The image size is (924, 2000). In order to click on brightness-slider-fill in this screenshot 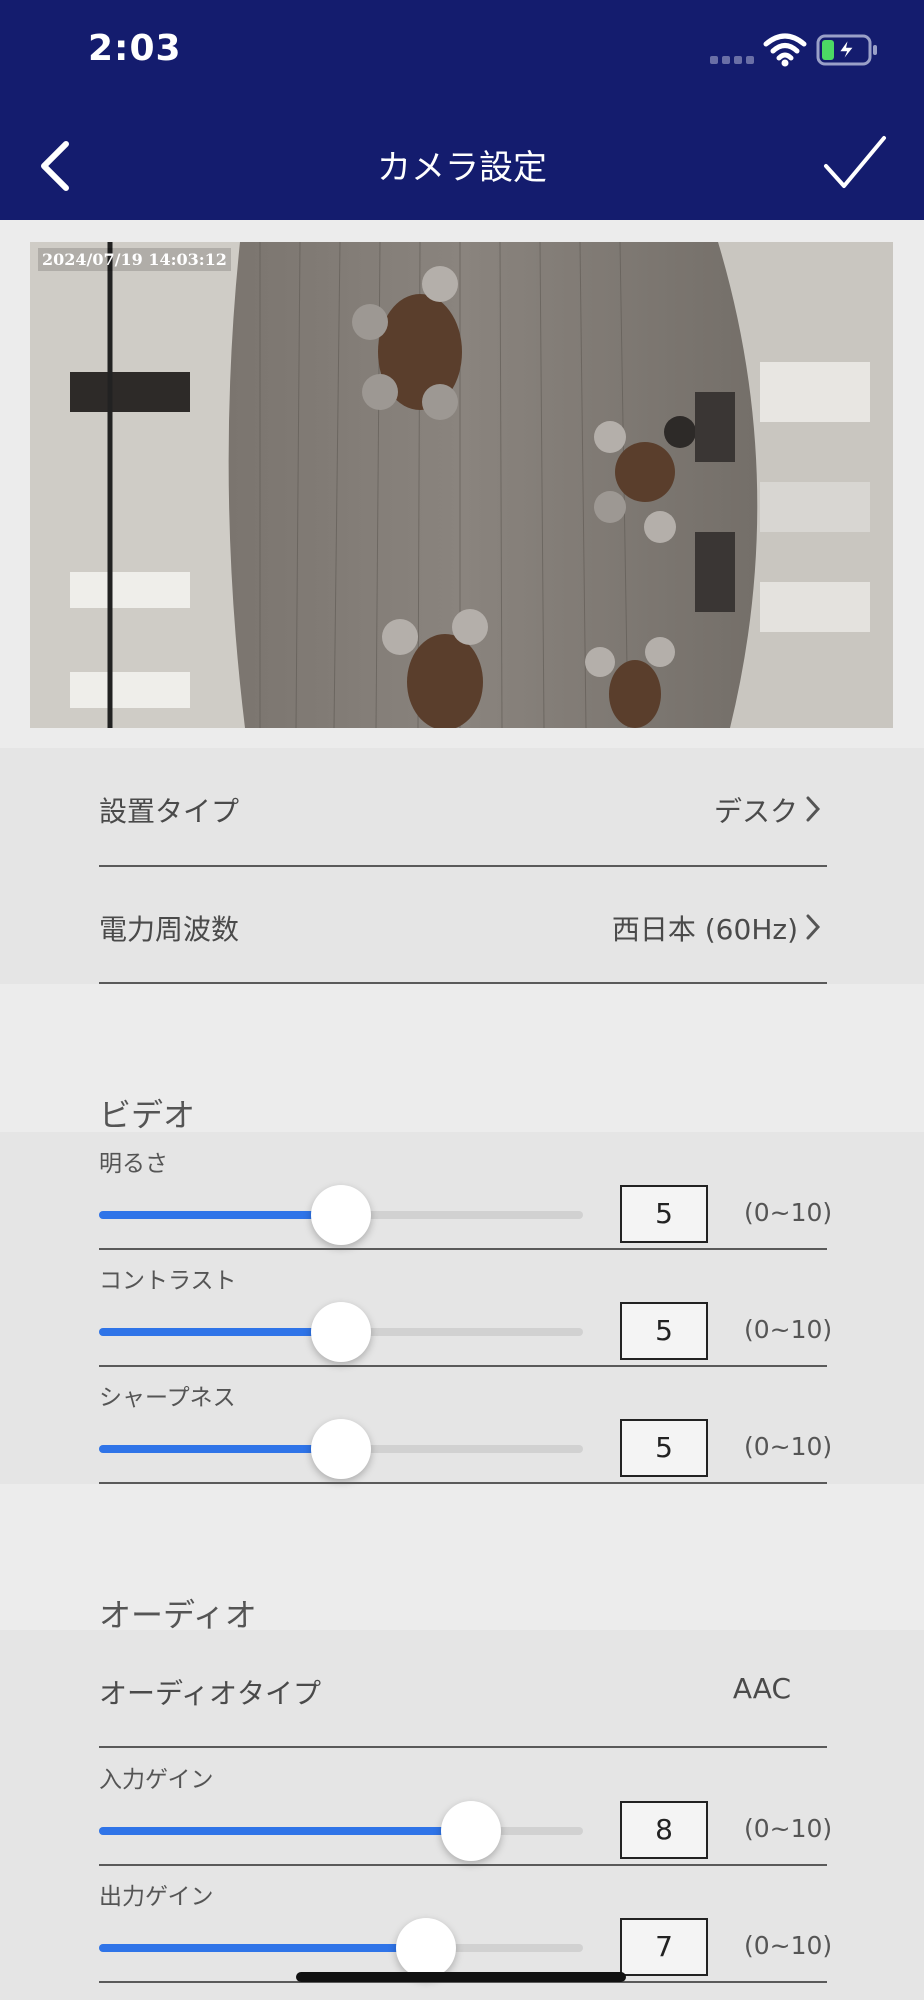, I will do `click(220, 1215)`.